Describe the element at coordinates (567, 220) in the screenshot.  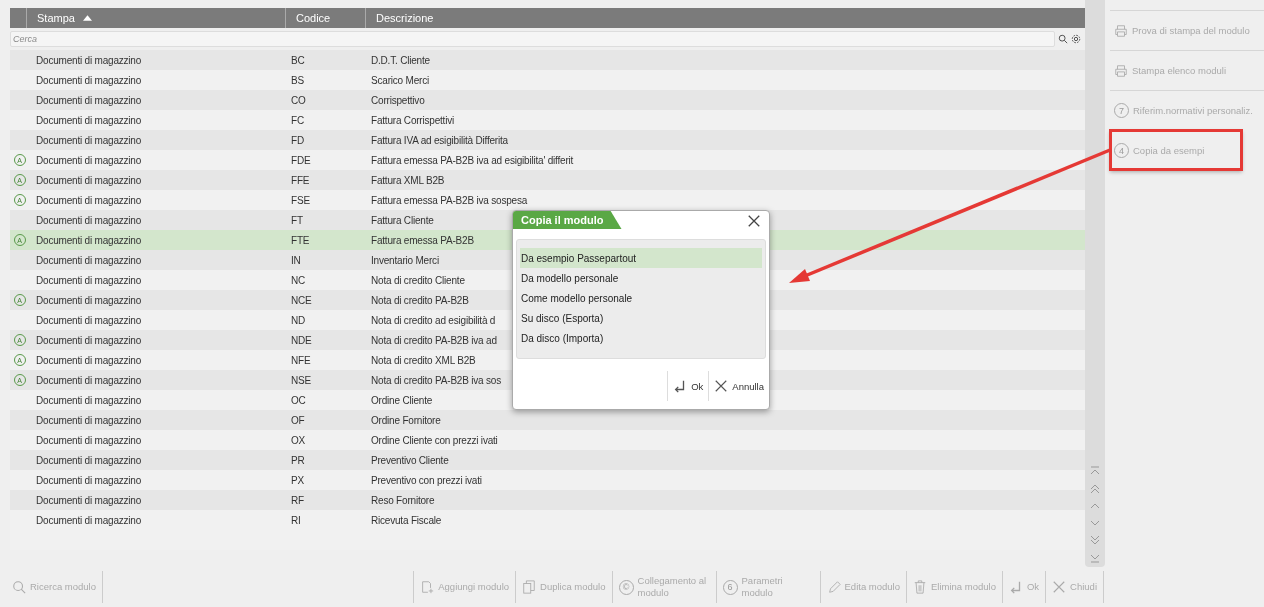
I see `dialog-title: Copia il modulo` at that location.